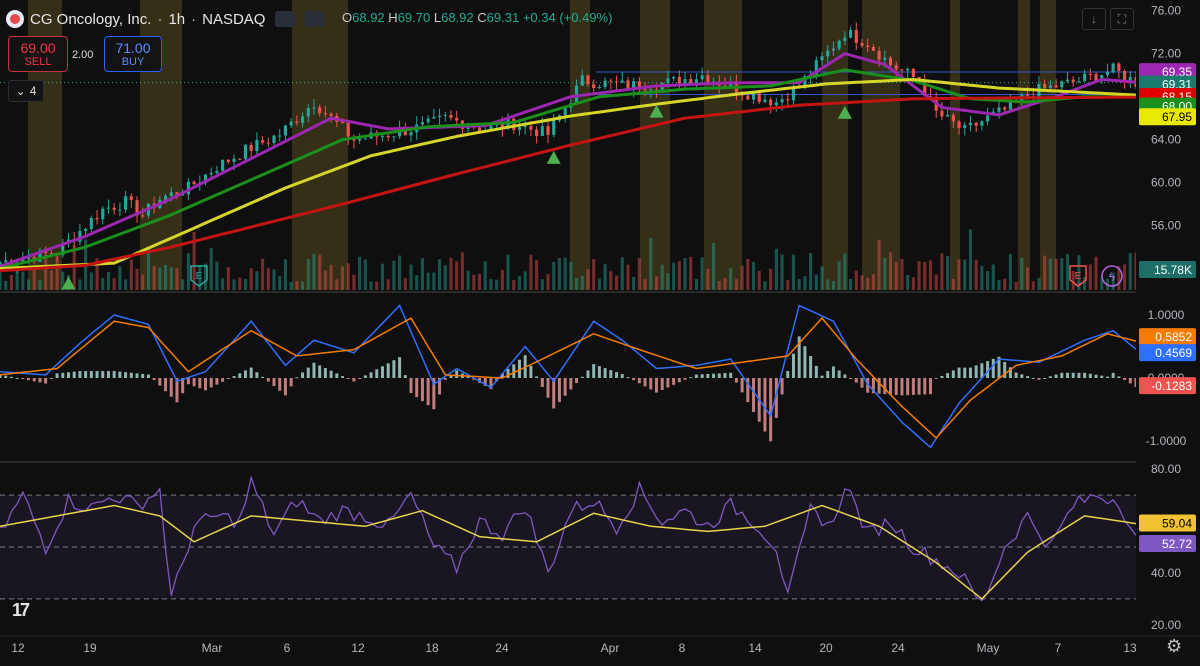 This screenshot has width=1200, height=666. I want to click on fullscreen-icon: ⛶, so click(1122, 19).